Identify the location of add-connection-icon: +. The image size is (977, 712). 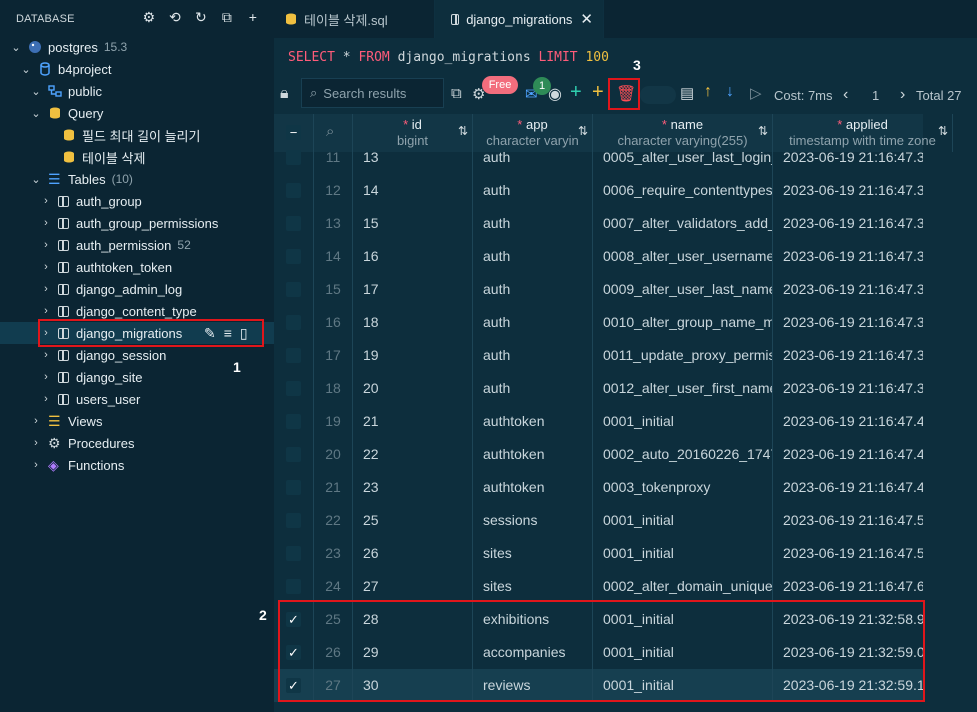
(253, 17).